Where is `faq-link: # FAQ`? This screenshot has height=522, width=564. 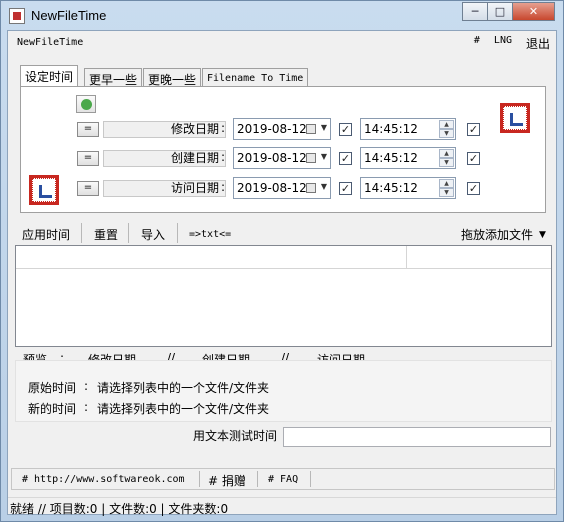 faq-link: # FAQ is located at coordinates (283, 479).